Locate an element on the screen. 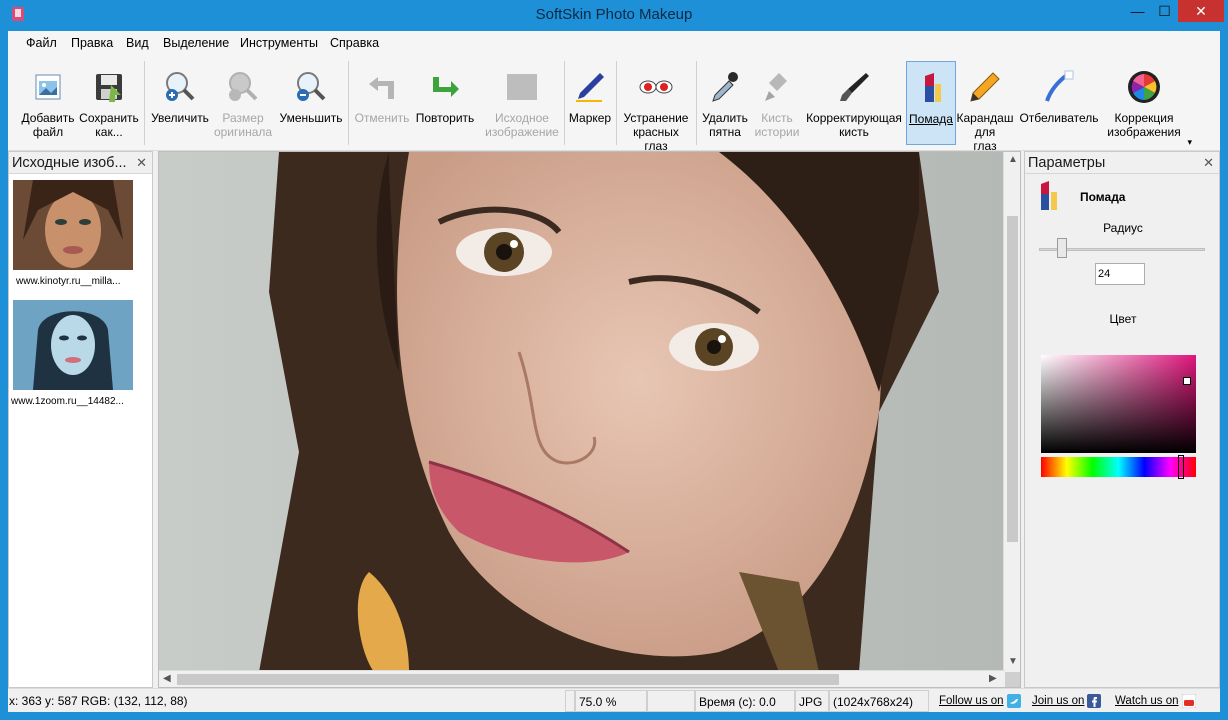  scroll-up-icon: ▲ is located at coordinates (1013, 159).